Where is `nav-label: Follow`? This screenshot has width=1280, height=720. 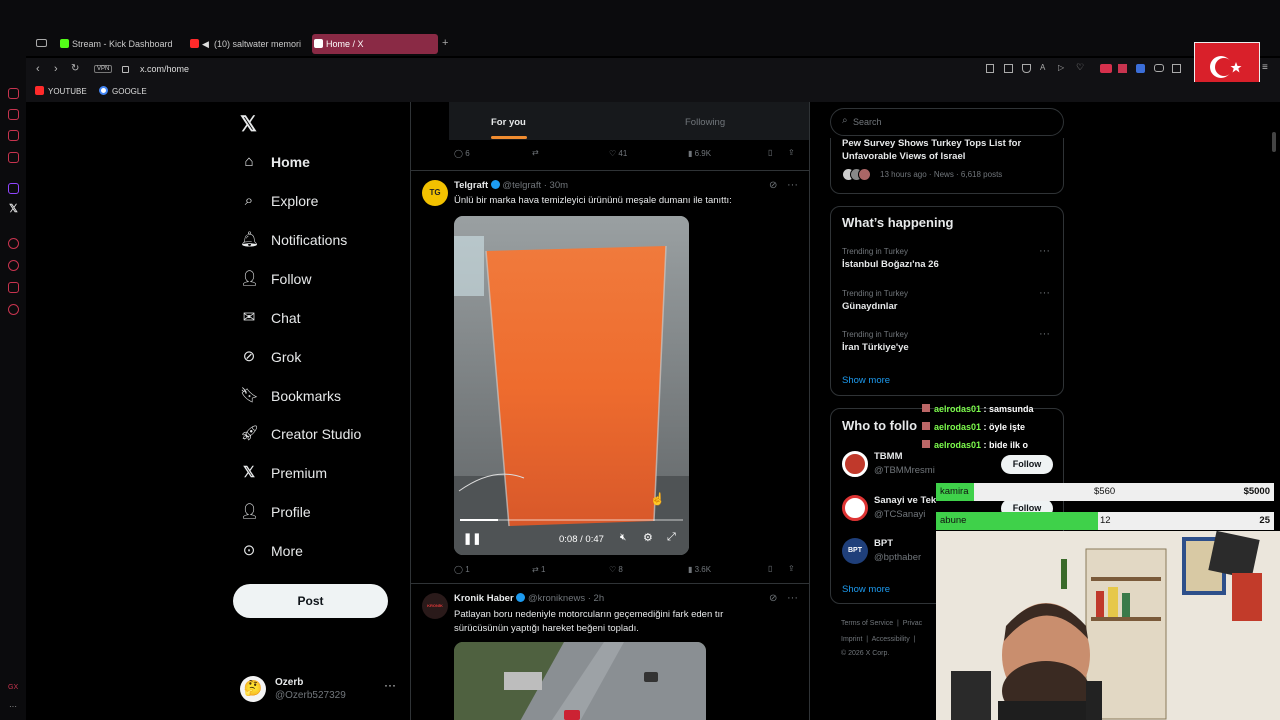 nav-label: Follow is located at coordinates (291, 279).